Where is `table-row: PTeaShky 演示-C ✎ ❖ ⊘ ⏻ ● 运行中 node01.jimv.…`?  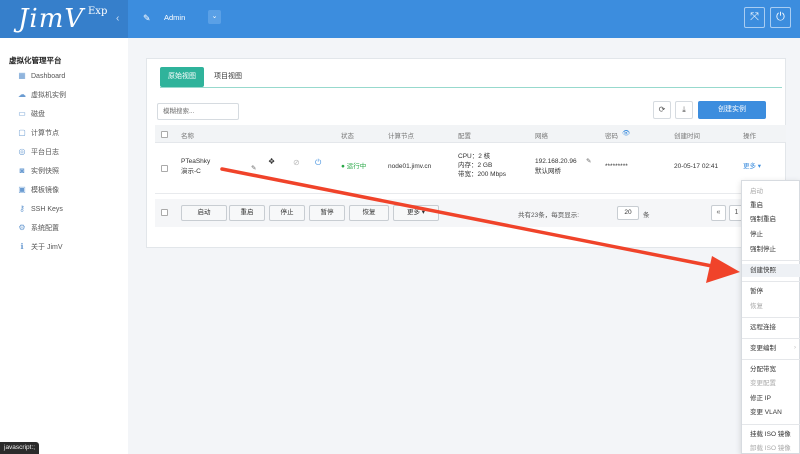 table-row: PTeaShky 演示-C ✎ ❖ ⊘ ⏻ ● 运行中 node01.jimv.… is located at coordinates (470, 169).